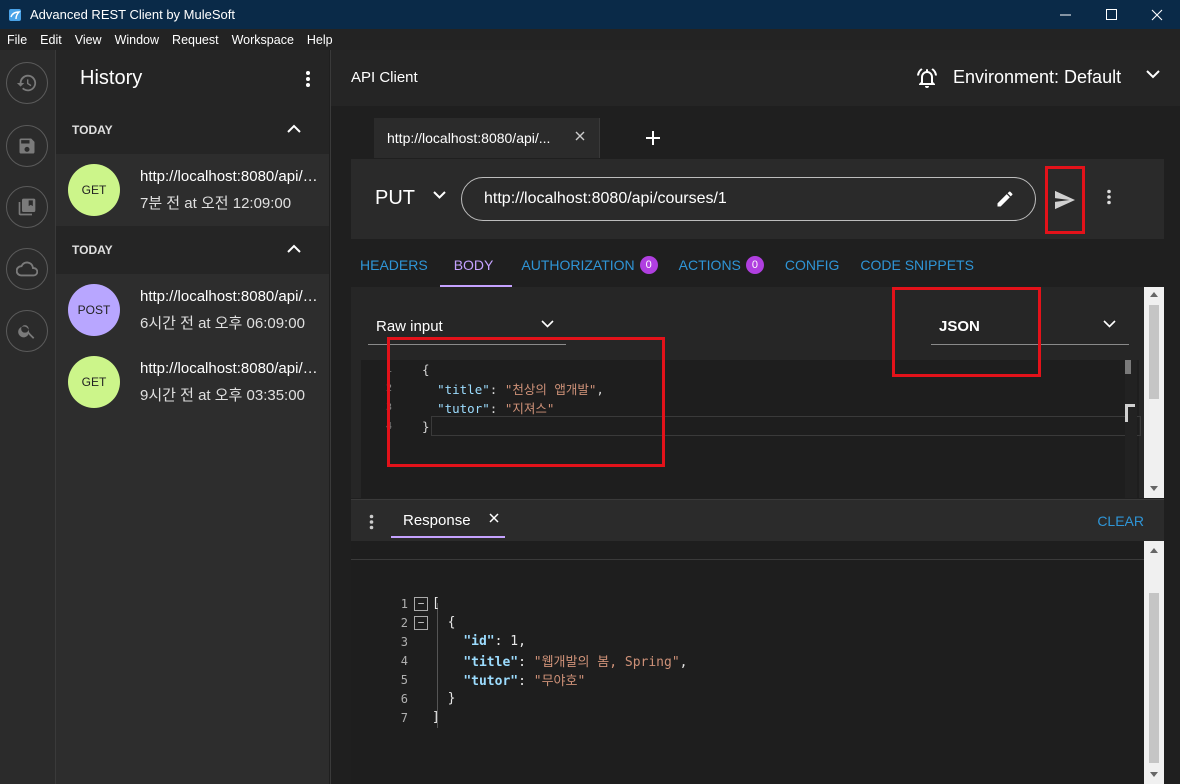 This screenshot has width=1180, height=784. What do you see at coordinates (448, 519) in the screenshot?
I see `response-tab: Response` at bounding box center [448, 519].